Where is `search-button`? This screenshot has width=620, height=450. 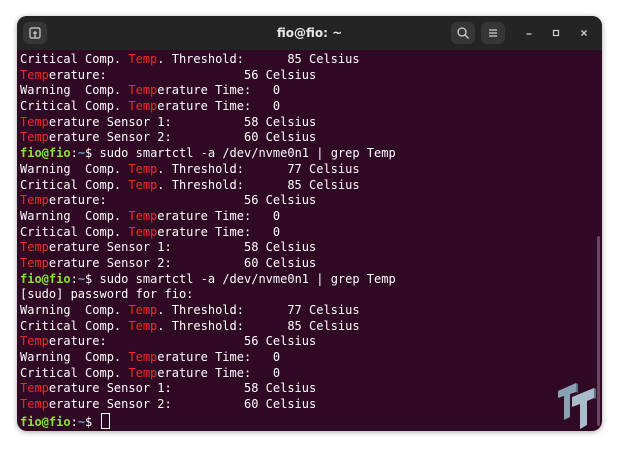 search-button is located at coordinates (463, 33).